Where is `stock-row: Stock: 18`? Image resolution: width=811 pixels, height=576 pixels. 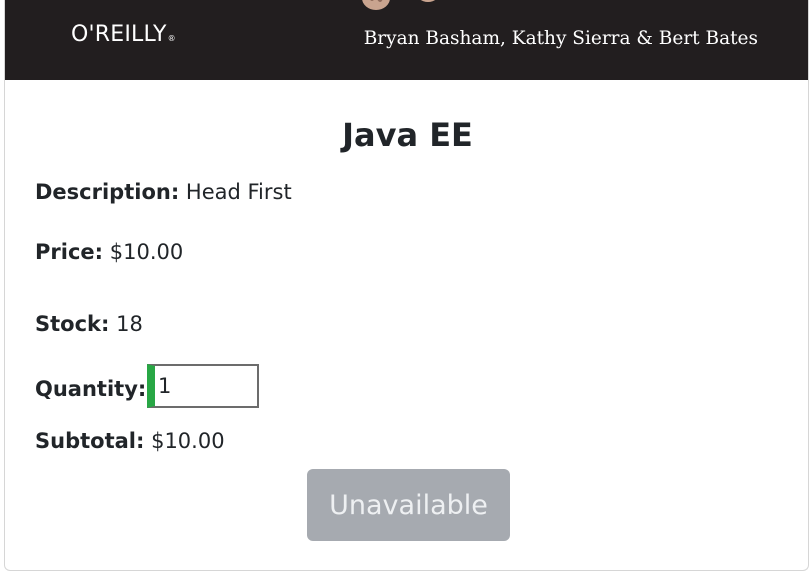 stock-row: Stock: 18 is located at coordinates (89, 324).